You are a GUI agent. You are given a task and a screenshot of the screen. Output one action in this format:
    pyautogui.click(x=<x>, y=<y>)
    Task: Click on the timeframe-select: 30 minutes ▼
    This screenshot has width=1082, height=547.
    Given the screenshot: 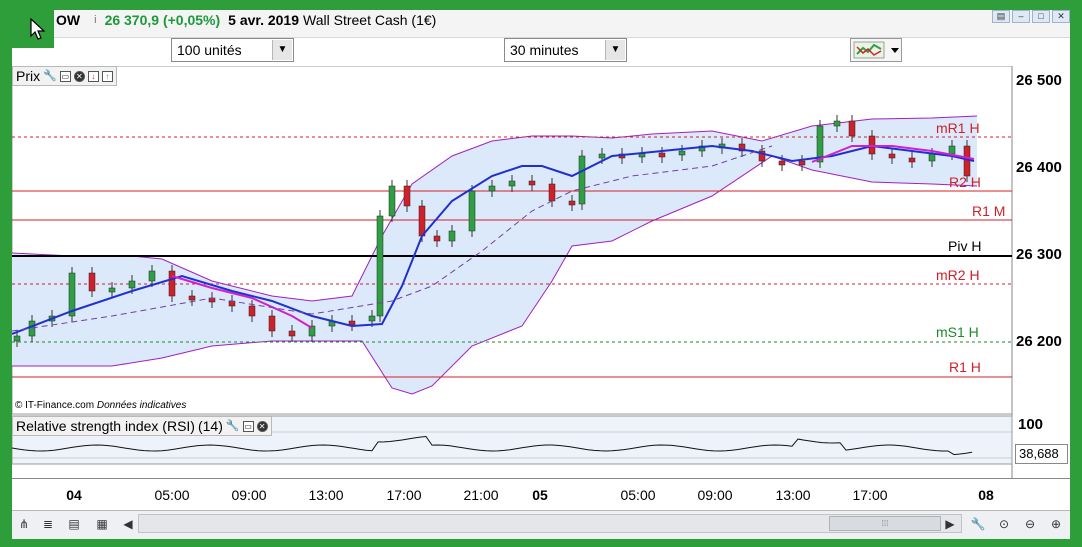 What is the action you would take?
    pyautogui.click(x=565, y=50)
    